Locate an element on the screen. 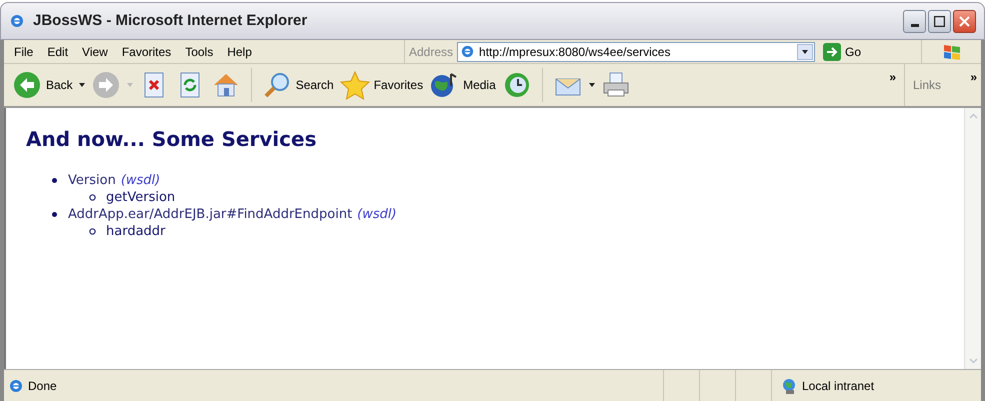 The height and width of the screenshot is (401, 985). service-link: Version is located at coordinates (92, 180).